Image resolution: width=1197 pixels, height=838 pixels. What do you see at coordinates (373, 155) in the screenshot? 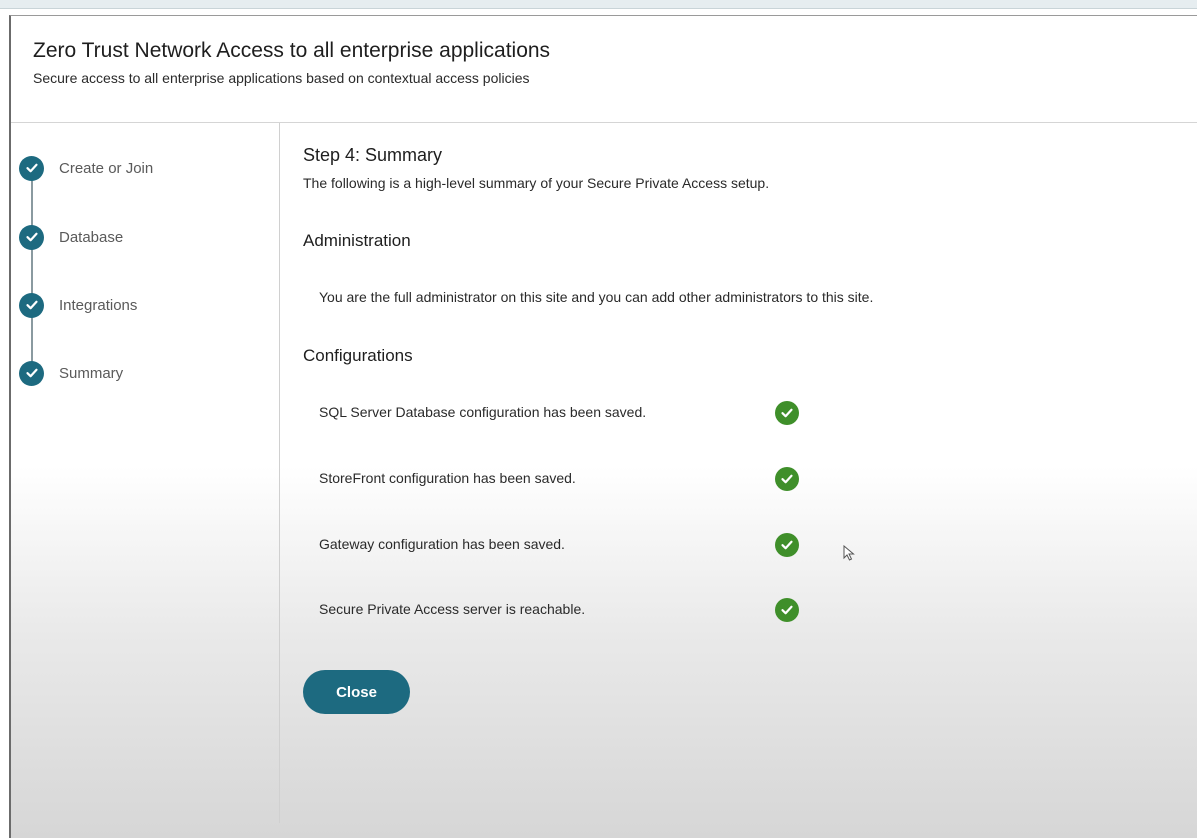
I see `step-title: Step 4: Summary` at bounding box center [373, 155].